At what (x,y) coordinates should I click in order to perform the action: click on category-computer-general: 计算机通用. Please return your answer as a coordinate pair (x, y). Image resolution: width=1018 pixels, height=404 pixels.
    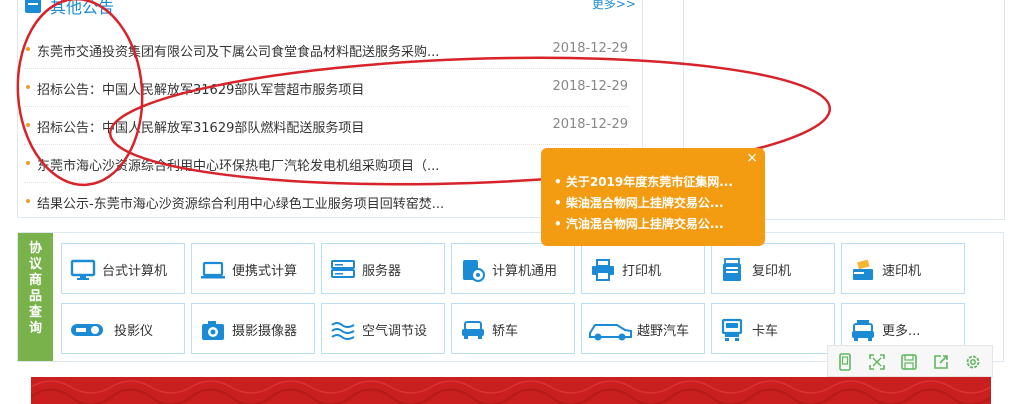
    Looking at the image, I should click on (513, 268).